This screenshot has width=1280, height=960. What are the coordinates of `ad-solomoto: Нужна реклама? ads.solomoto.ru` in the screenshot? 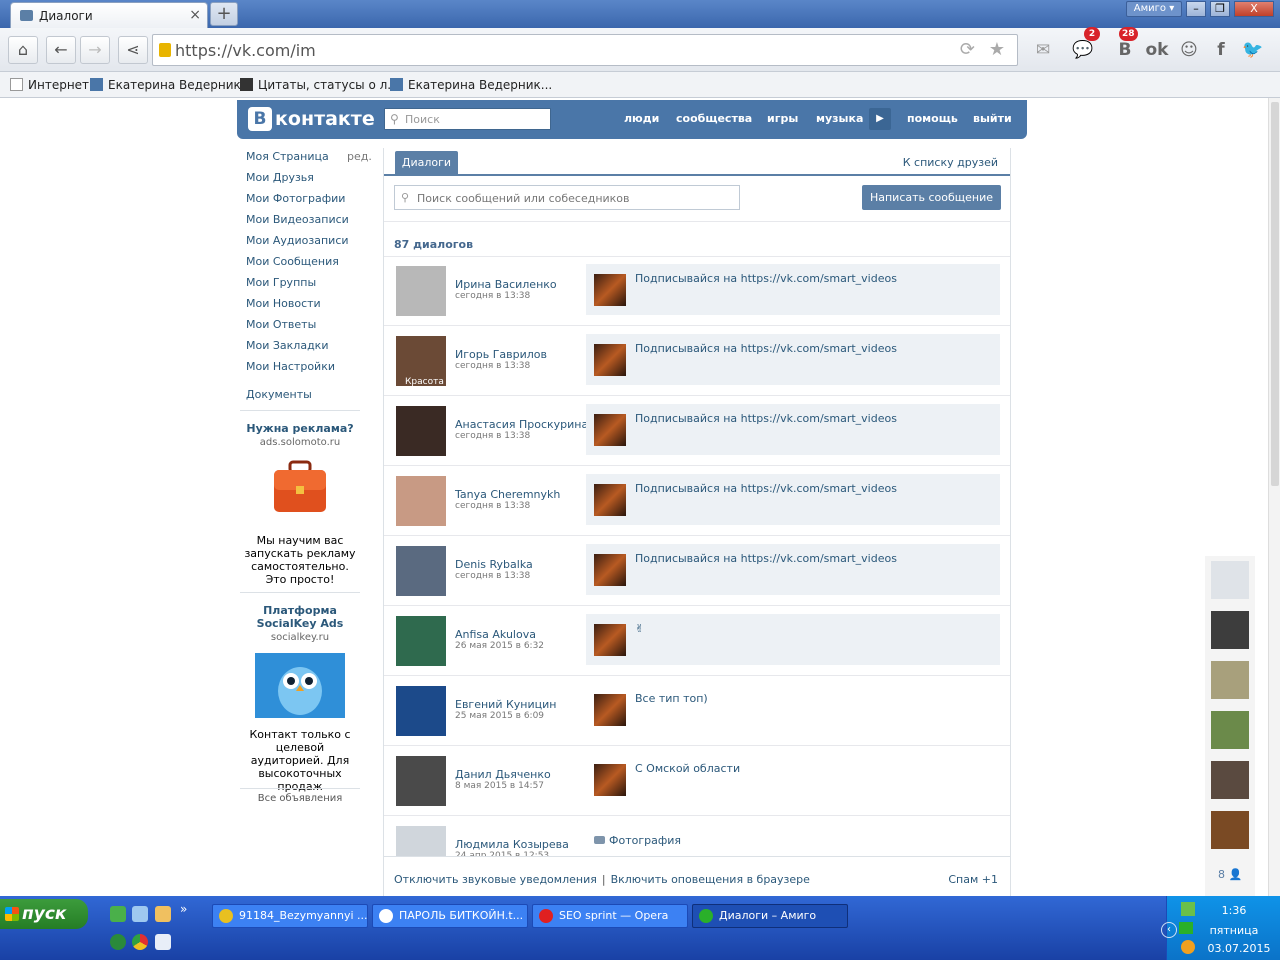 It's located at (300, 435).